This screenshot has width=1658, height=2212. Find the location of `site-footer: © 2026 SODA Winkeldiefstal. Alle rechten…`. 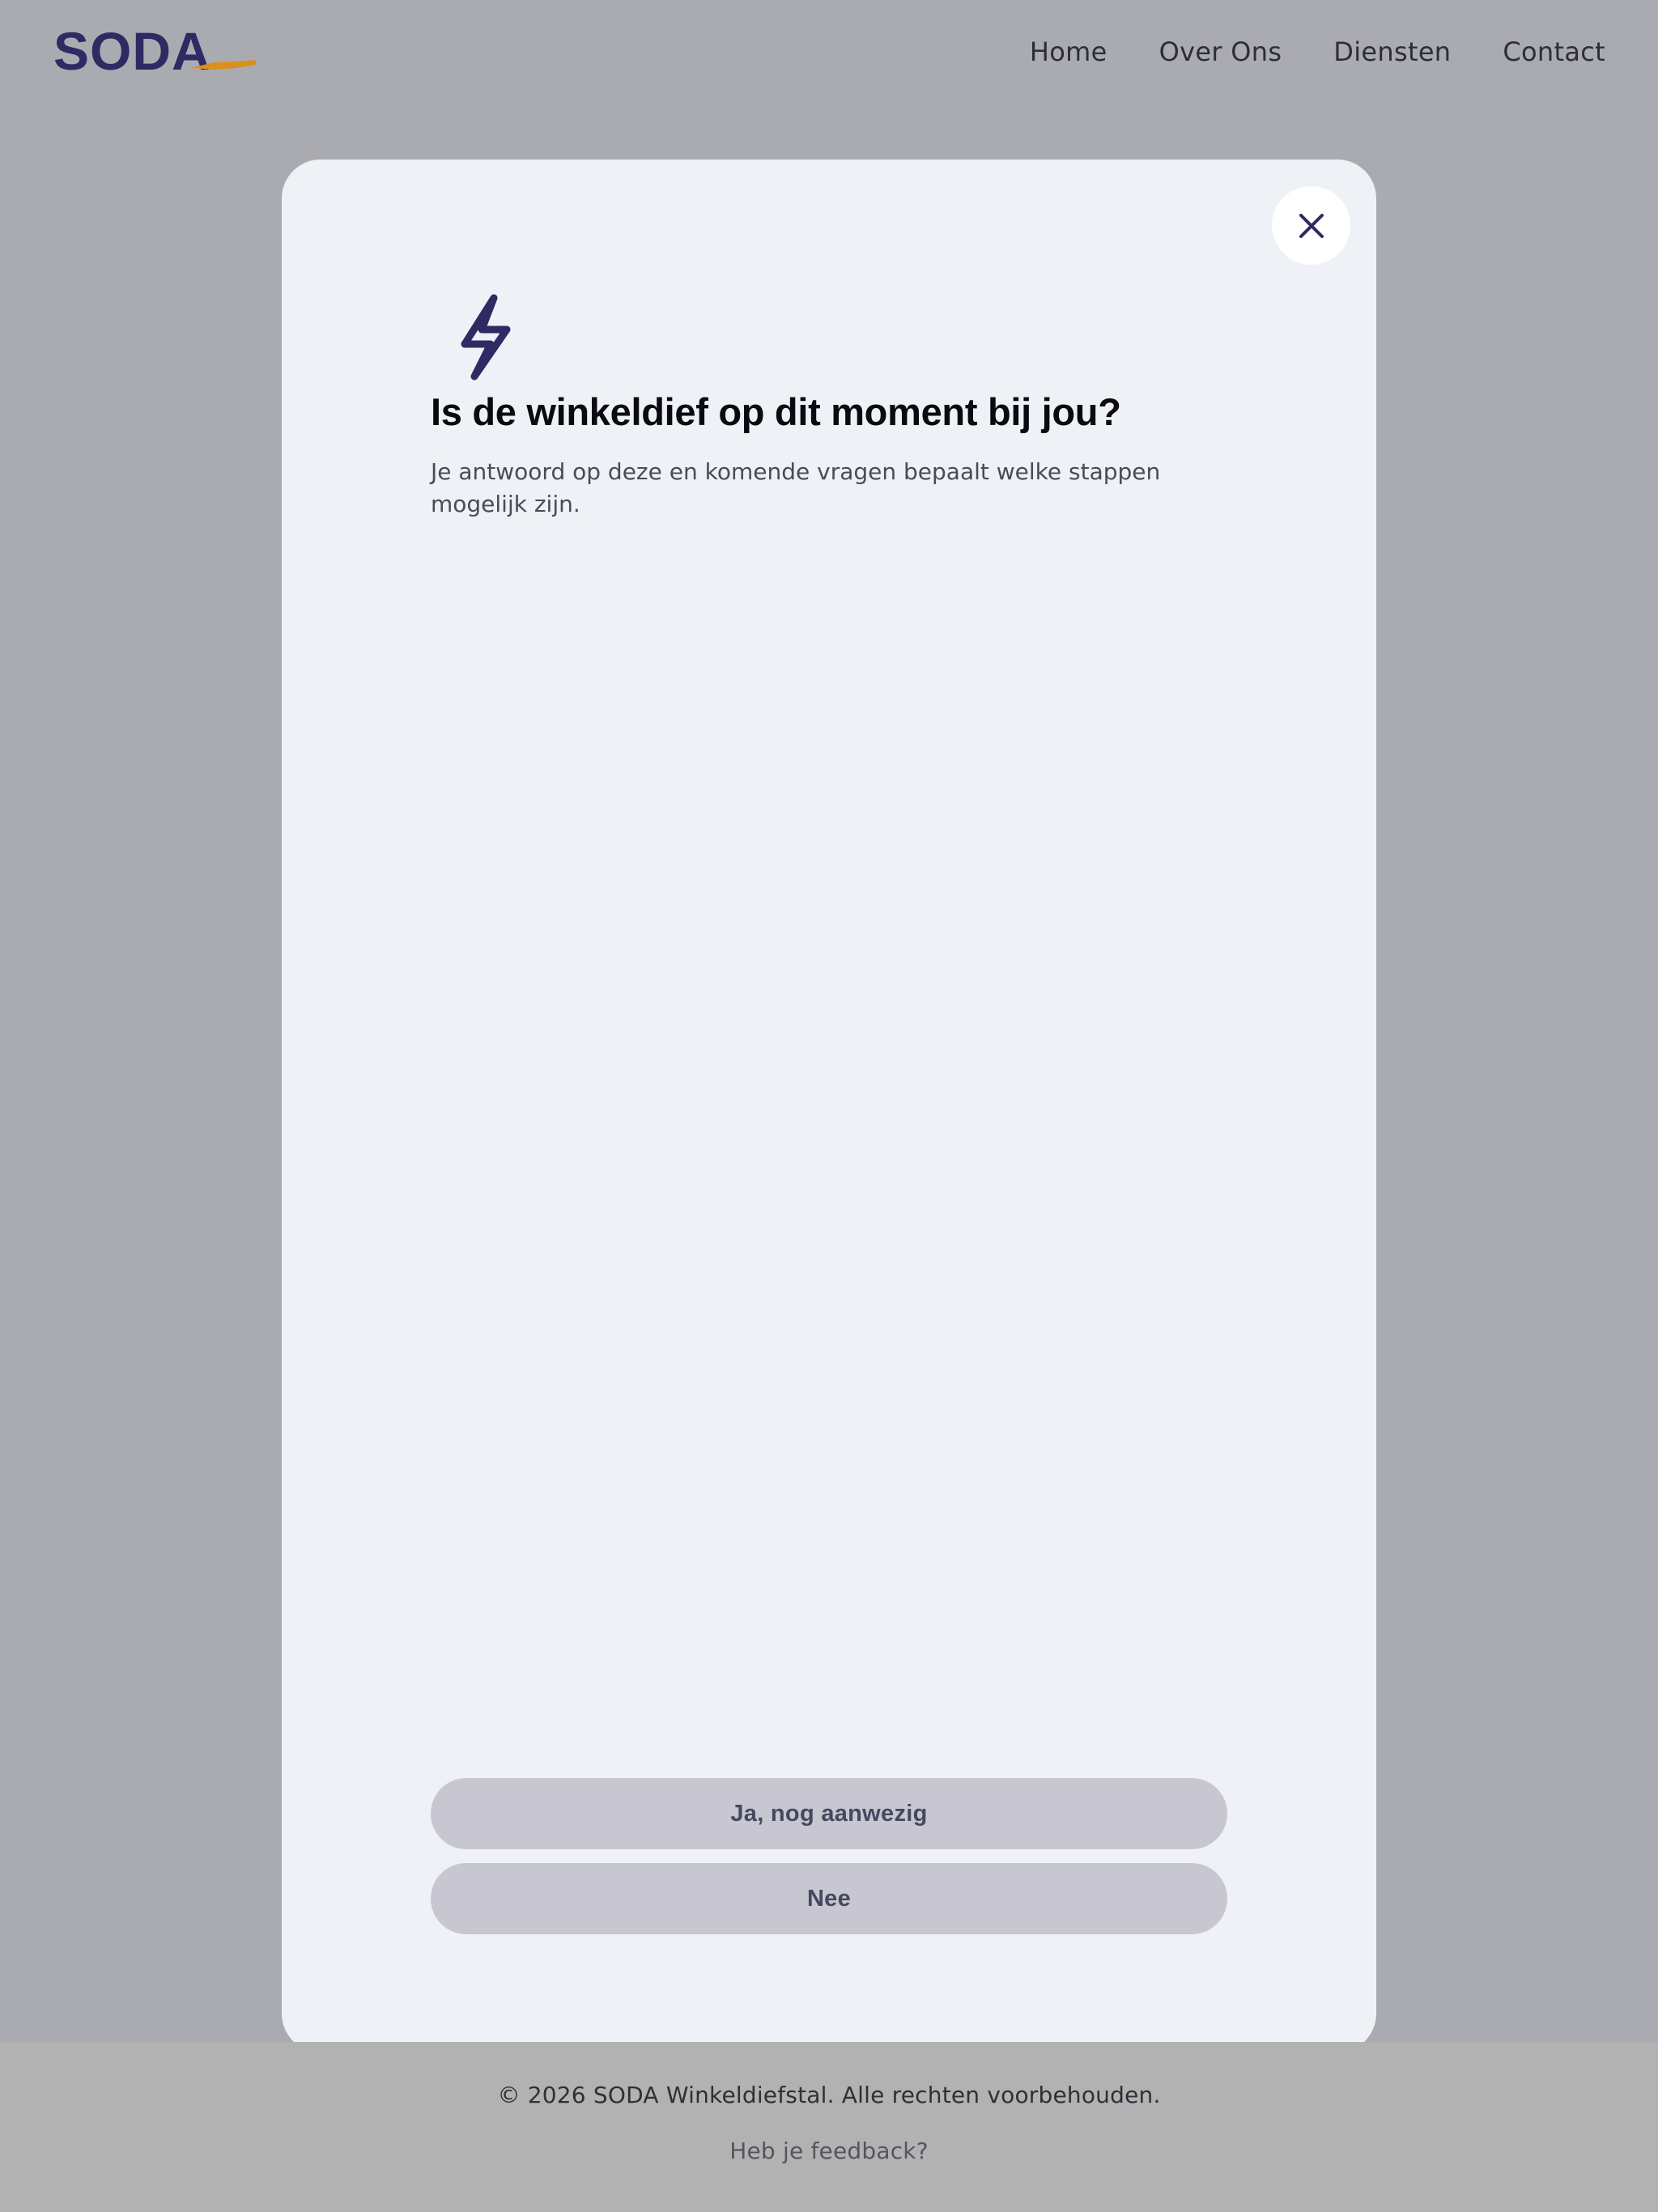

site-footer: © 2026 SODA Winkeldiefstal. Alle rechten… is located at coordinates (829, 2127).